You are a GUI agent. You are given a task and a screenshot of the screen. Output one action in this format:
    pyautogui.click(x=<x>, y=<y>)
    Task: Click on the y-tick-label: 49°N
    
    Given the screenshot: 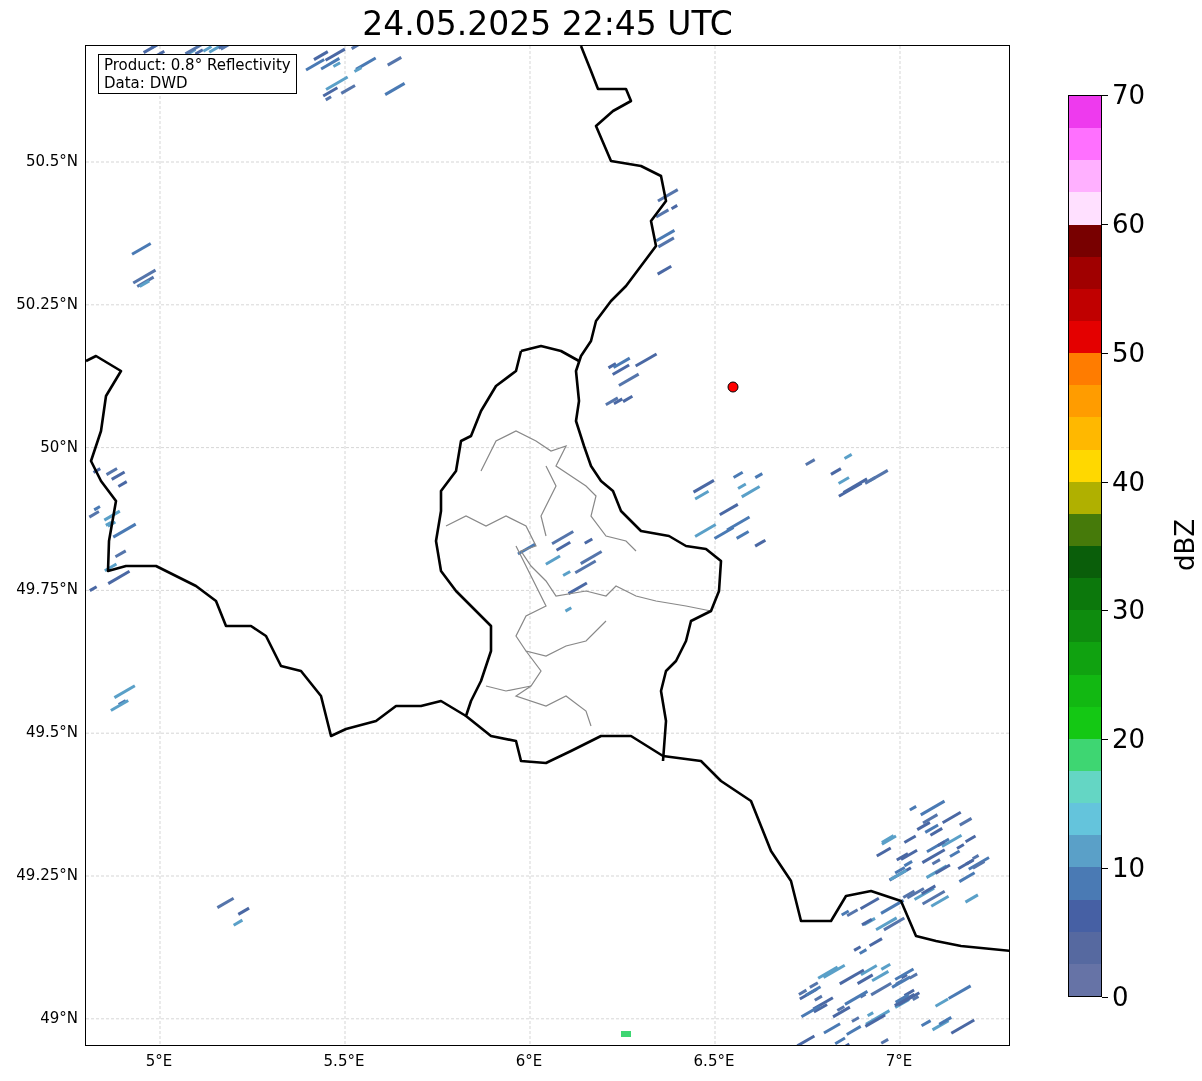 What is the action you would take?
    pyautogui.click(x=58, y=1017)
    